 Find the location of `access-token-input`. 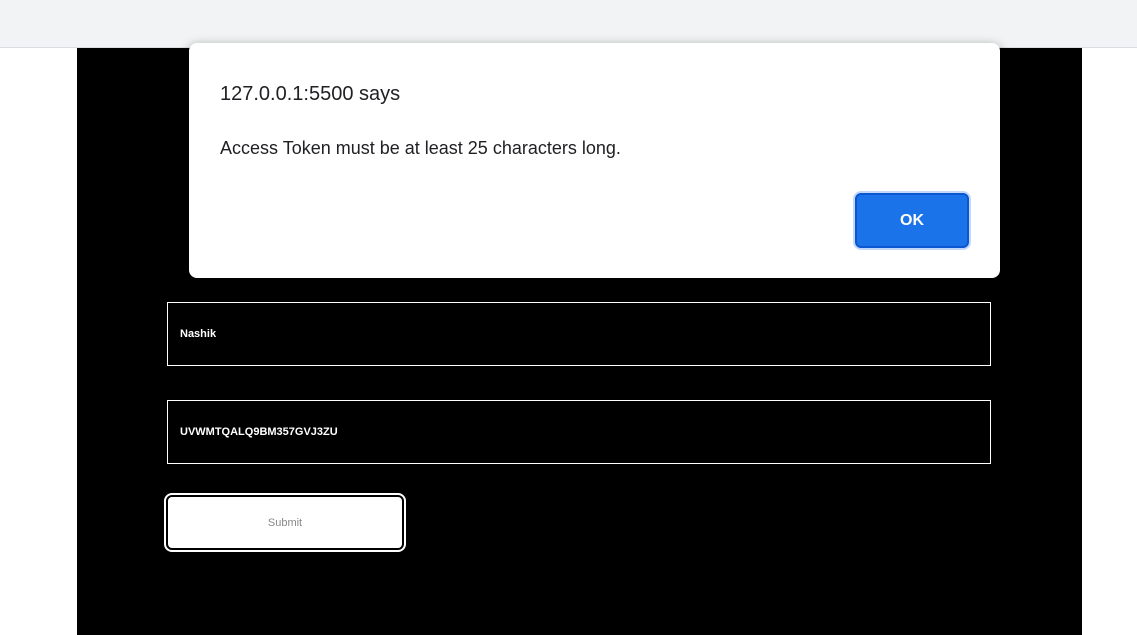

access-token-input is located at coordinates (579, 432).